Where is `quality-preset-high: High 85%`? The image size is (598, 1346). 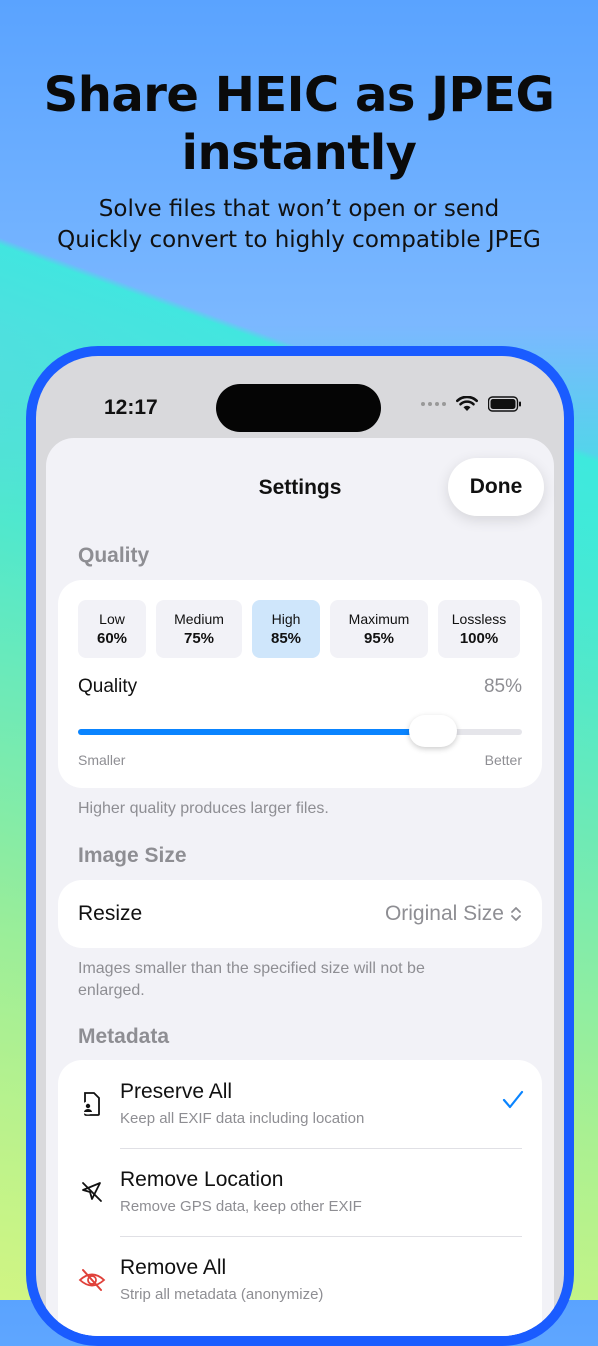
quality-preset-high: High 85% is located at coordinates (286, 629).